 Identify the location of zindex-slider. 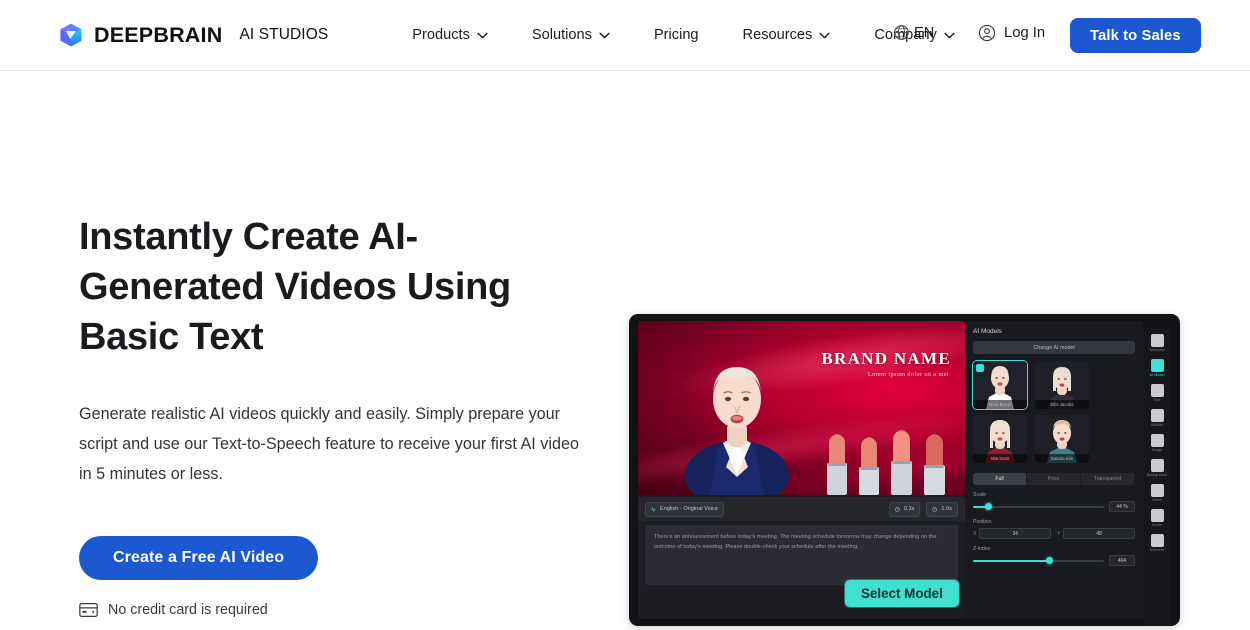
(1038, 561).